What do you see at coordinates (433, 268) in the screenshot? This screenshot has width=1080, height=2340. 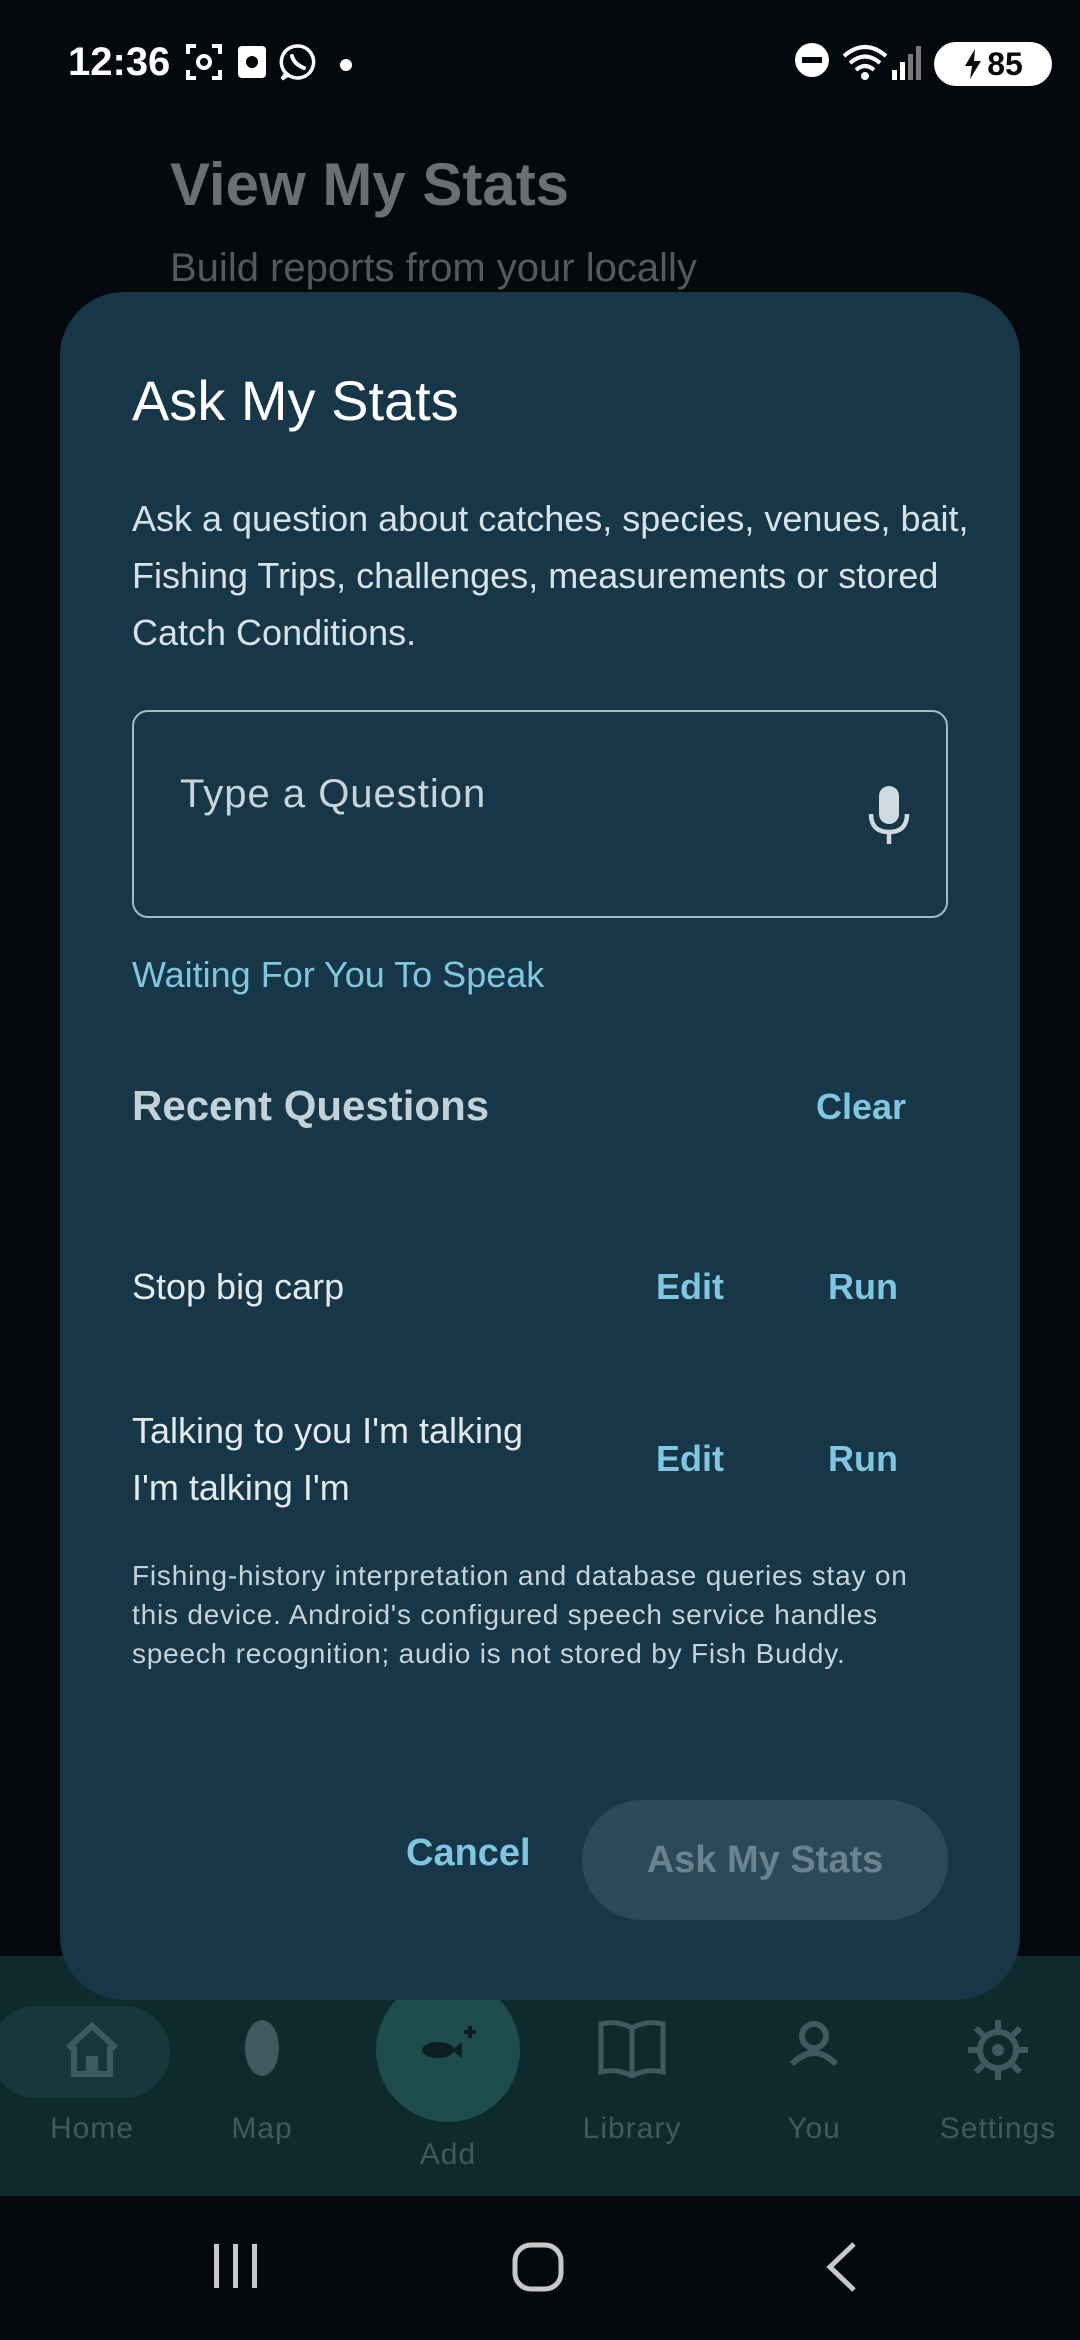 I see `background-page-subtitle: Build reports from your locally` at bounding box center [433, 268].